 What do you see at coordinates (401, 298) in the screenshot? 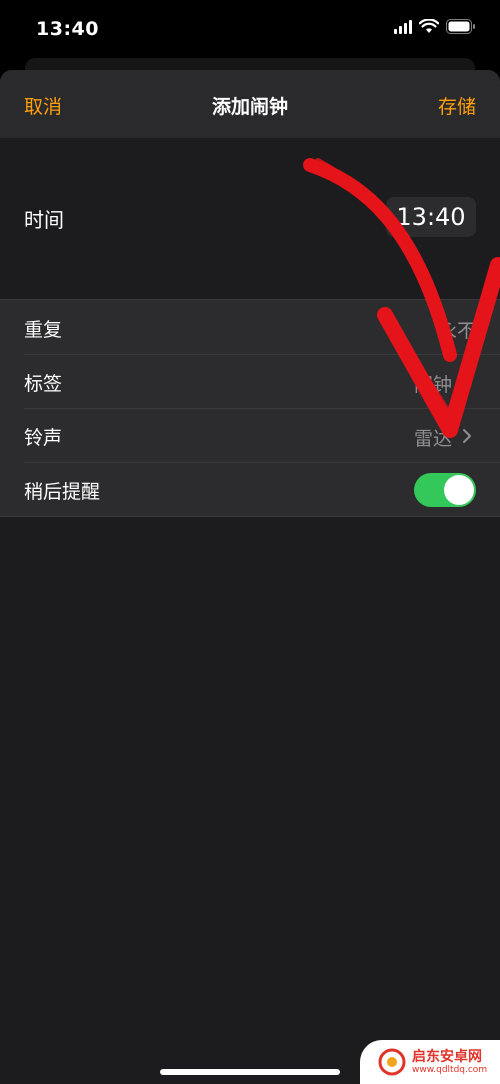
I see `red-arrow-annotation` at bounding box center [401, 298].